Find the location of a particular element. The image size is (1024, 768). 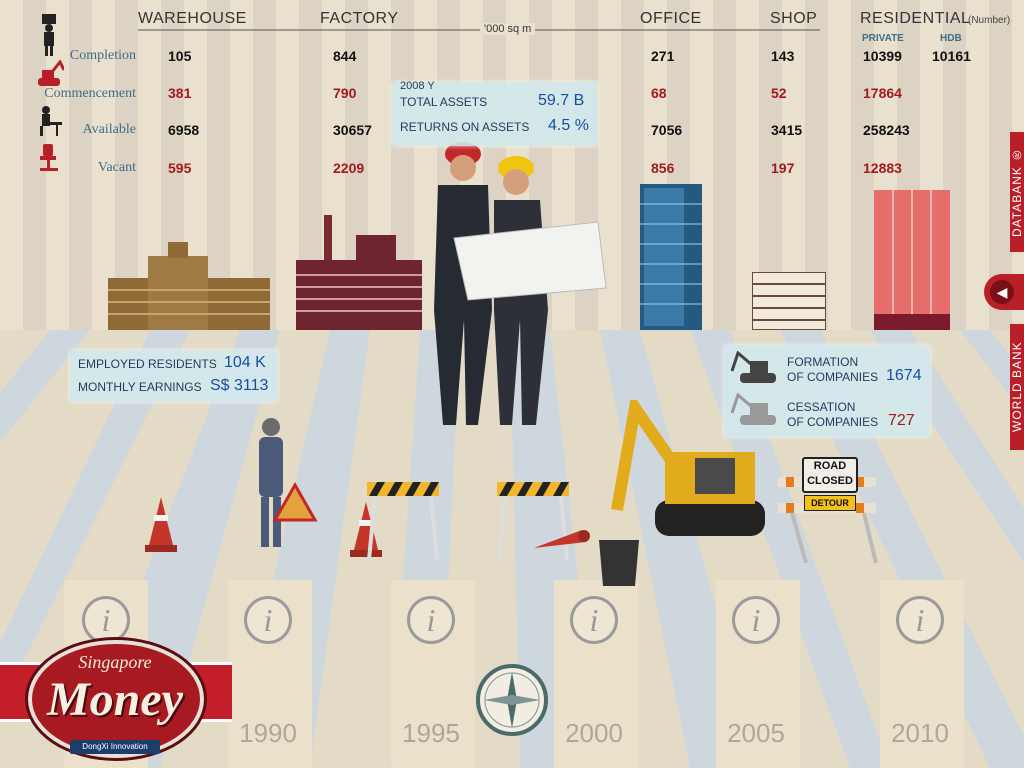

value-vacant-office: 856 is located at coordinates (663, 168).